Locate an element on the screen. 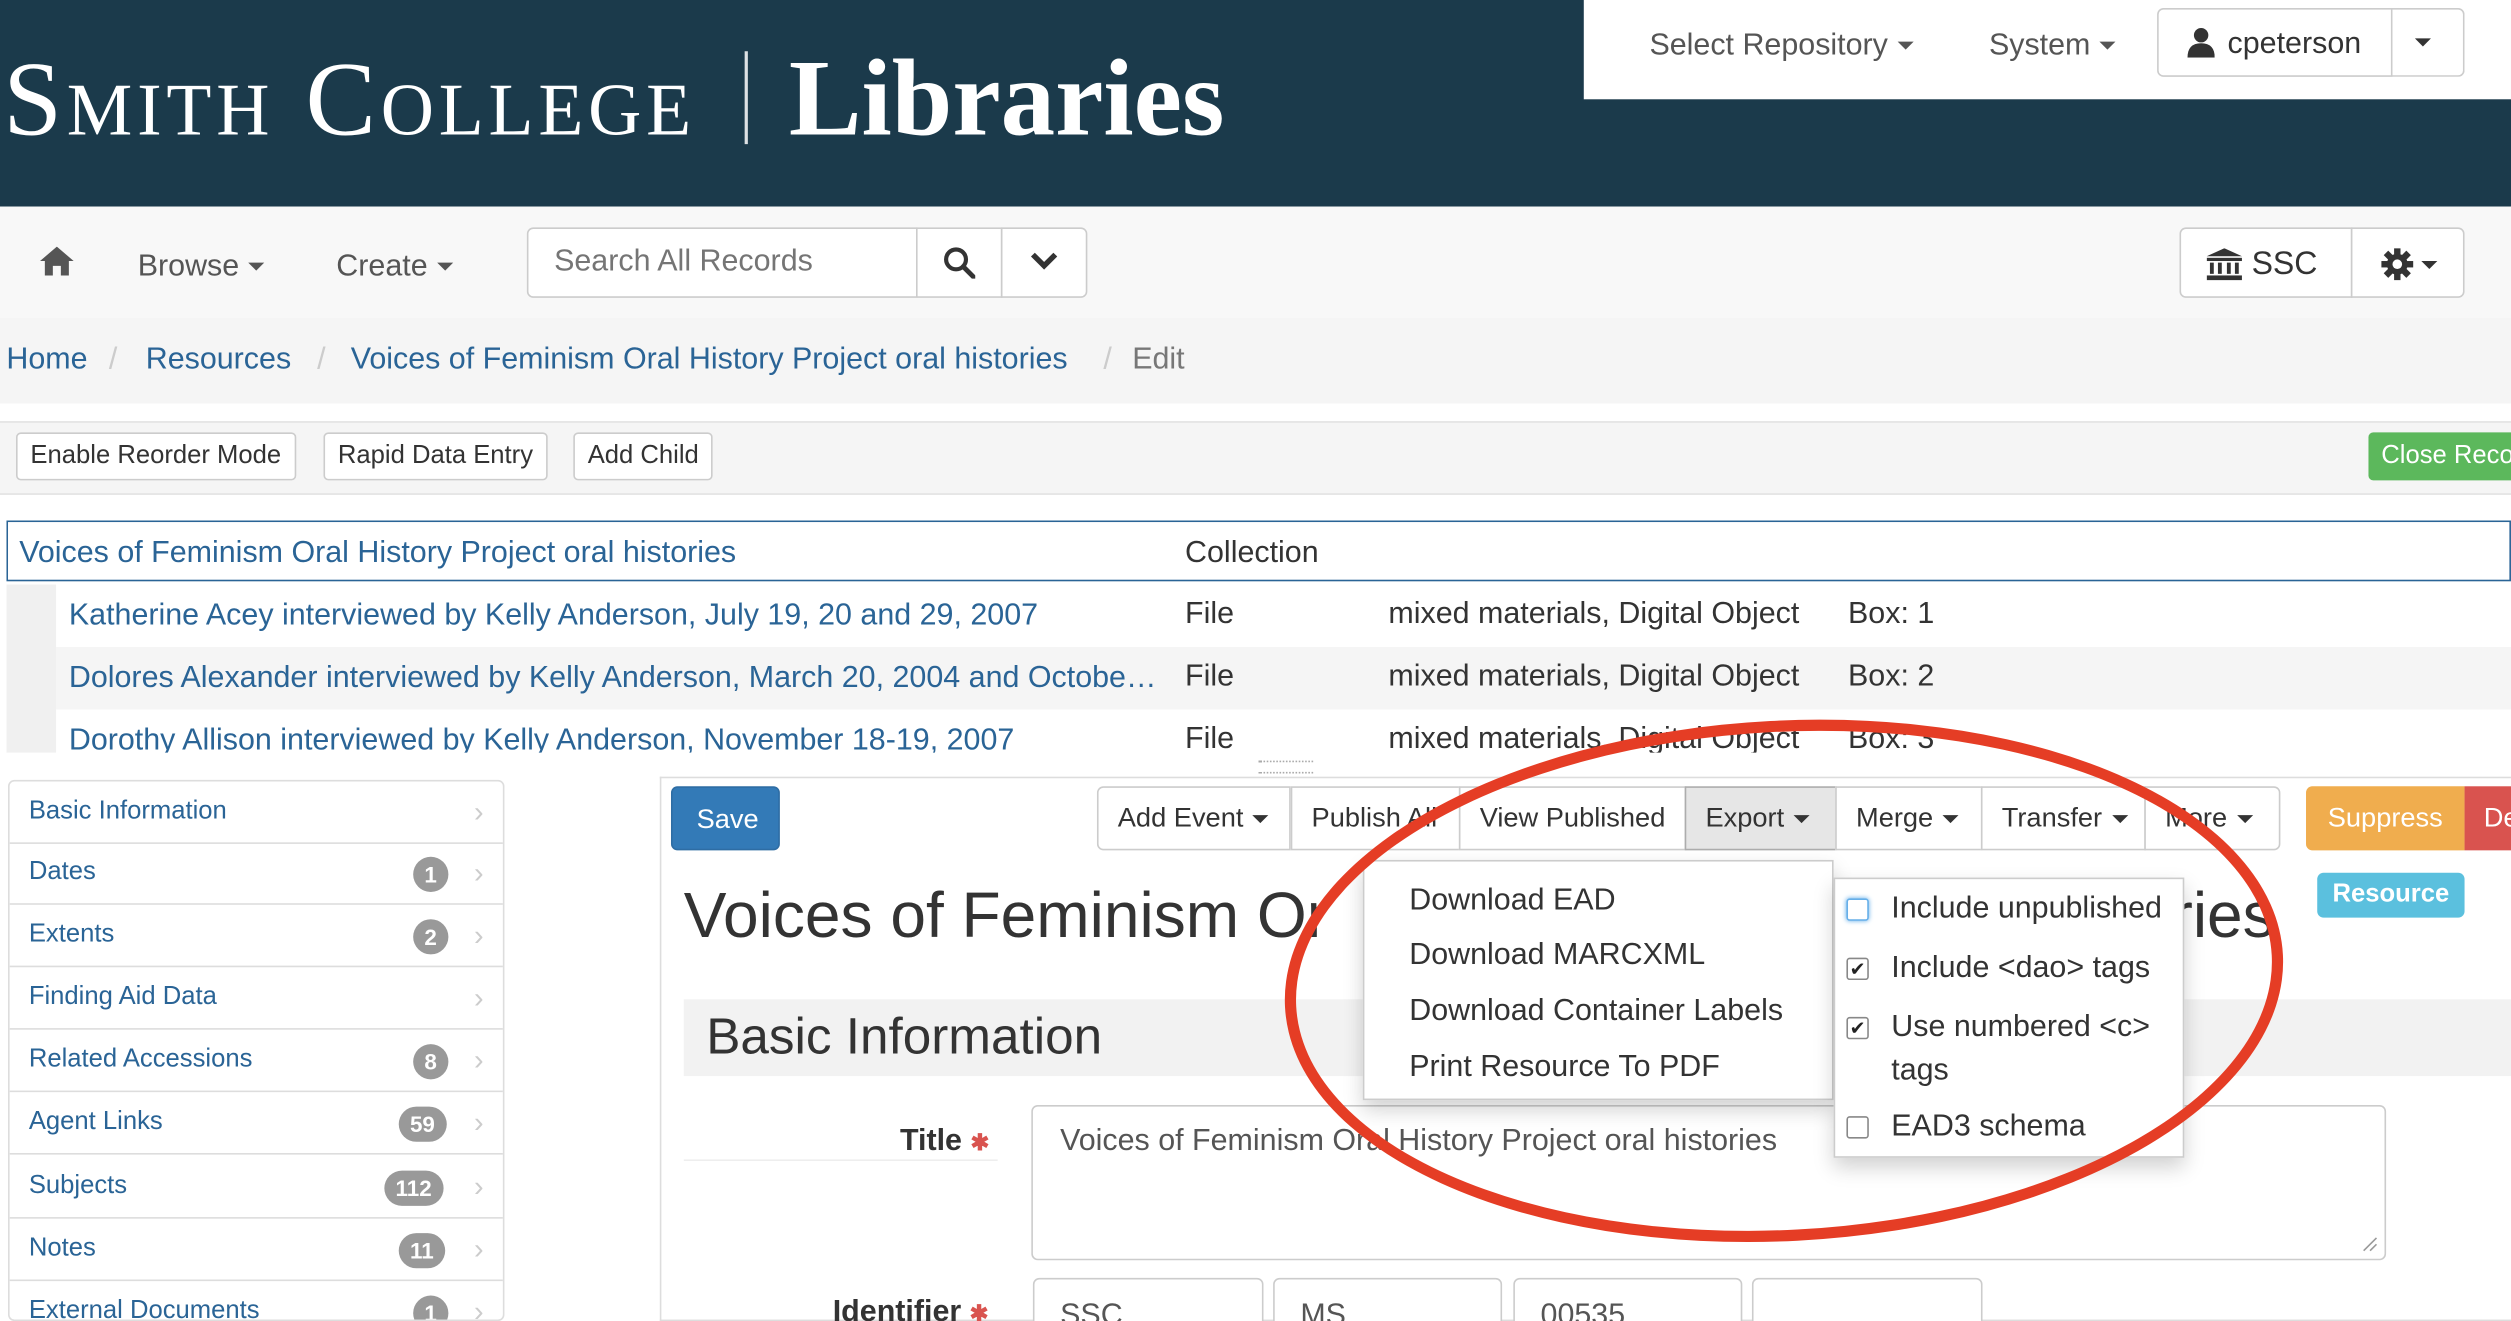 The width and height of the screenshot is (2511, 1321). sidebar-item-related-accessions: Related Accessions 8 › is located at coordinates (256, 1061).